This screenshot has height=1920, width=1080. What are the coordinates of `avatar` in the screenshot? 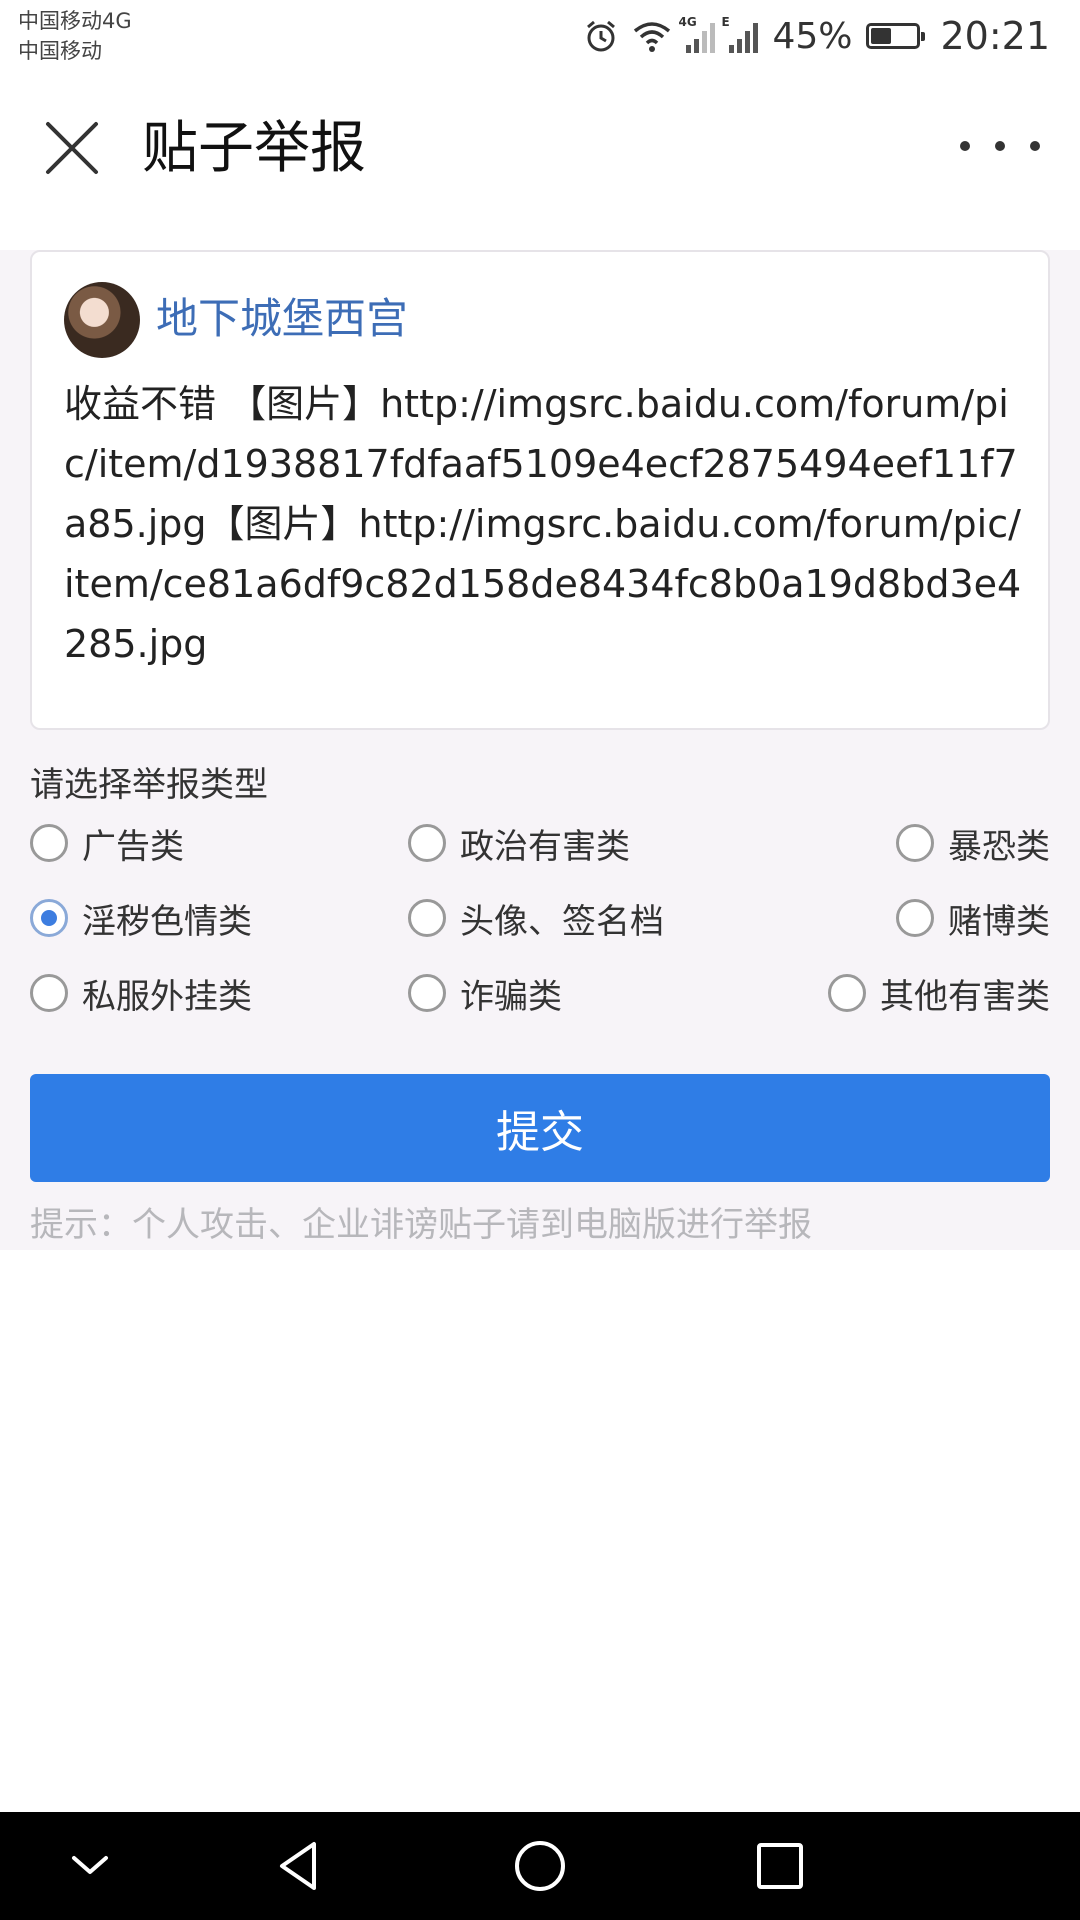 It's located at (102, 320).